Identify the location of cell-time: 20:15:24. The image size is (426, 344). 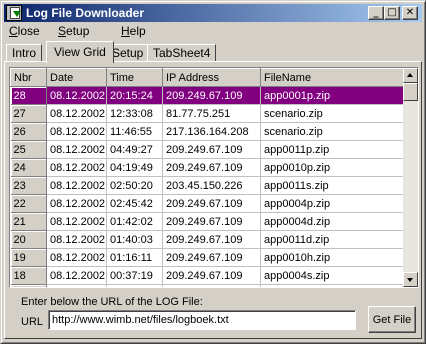
(134, 95).